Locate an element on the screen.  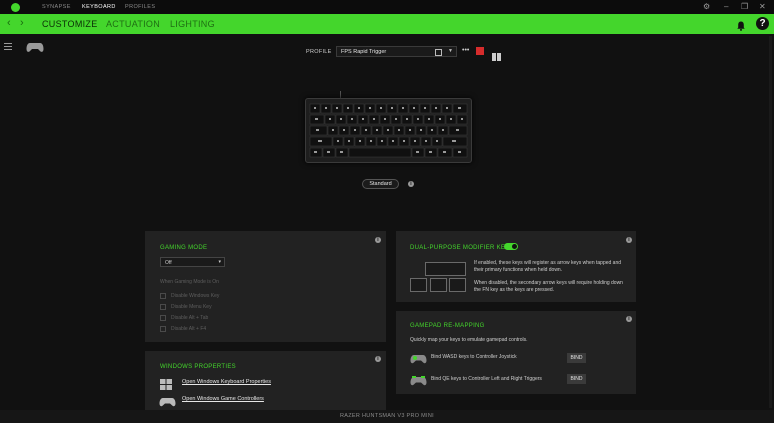
dual-purpose-title: DUAL-PURPOSE MODIFIER KEYS is located at coordinates (462, 248).